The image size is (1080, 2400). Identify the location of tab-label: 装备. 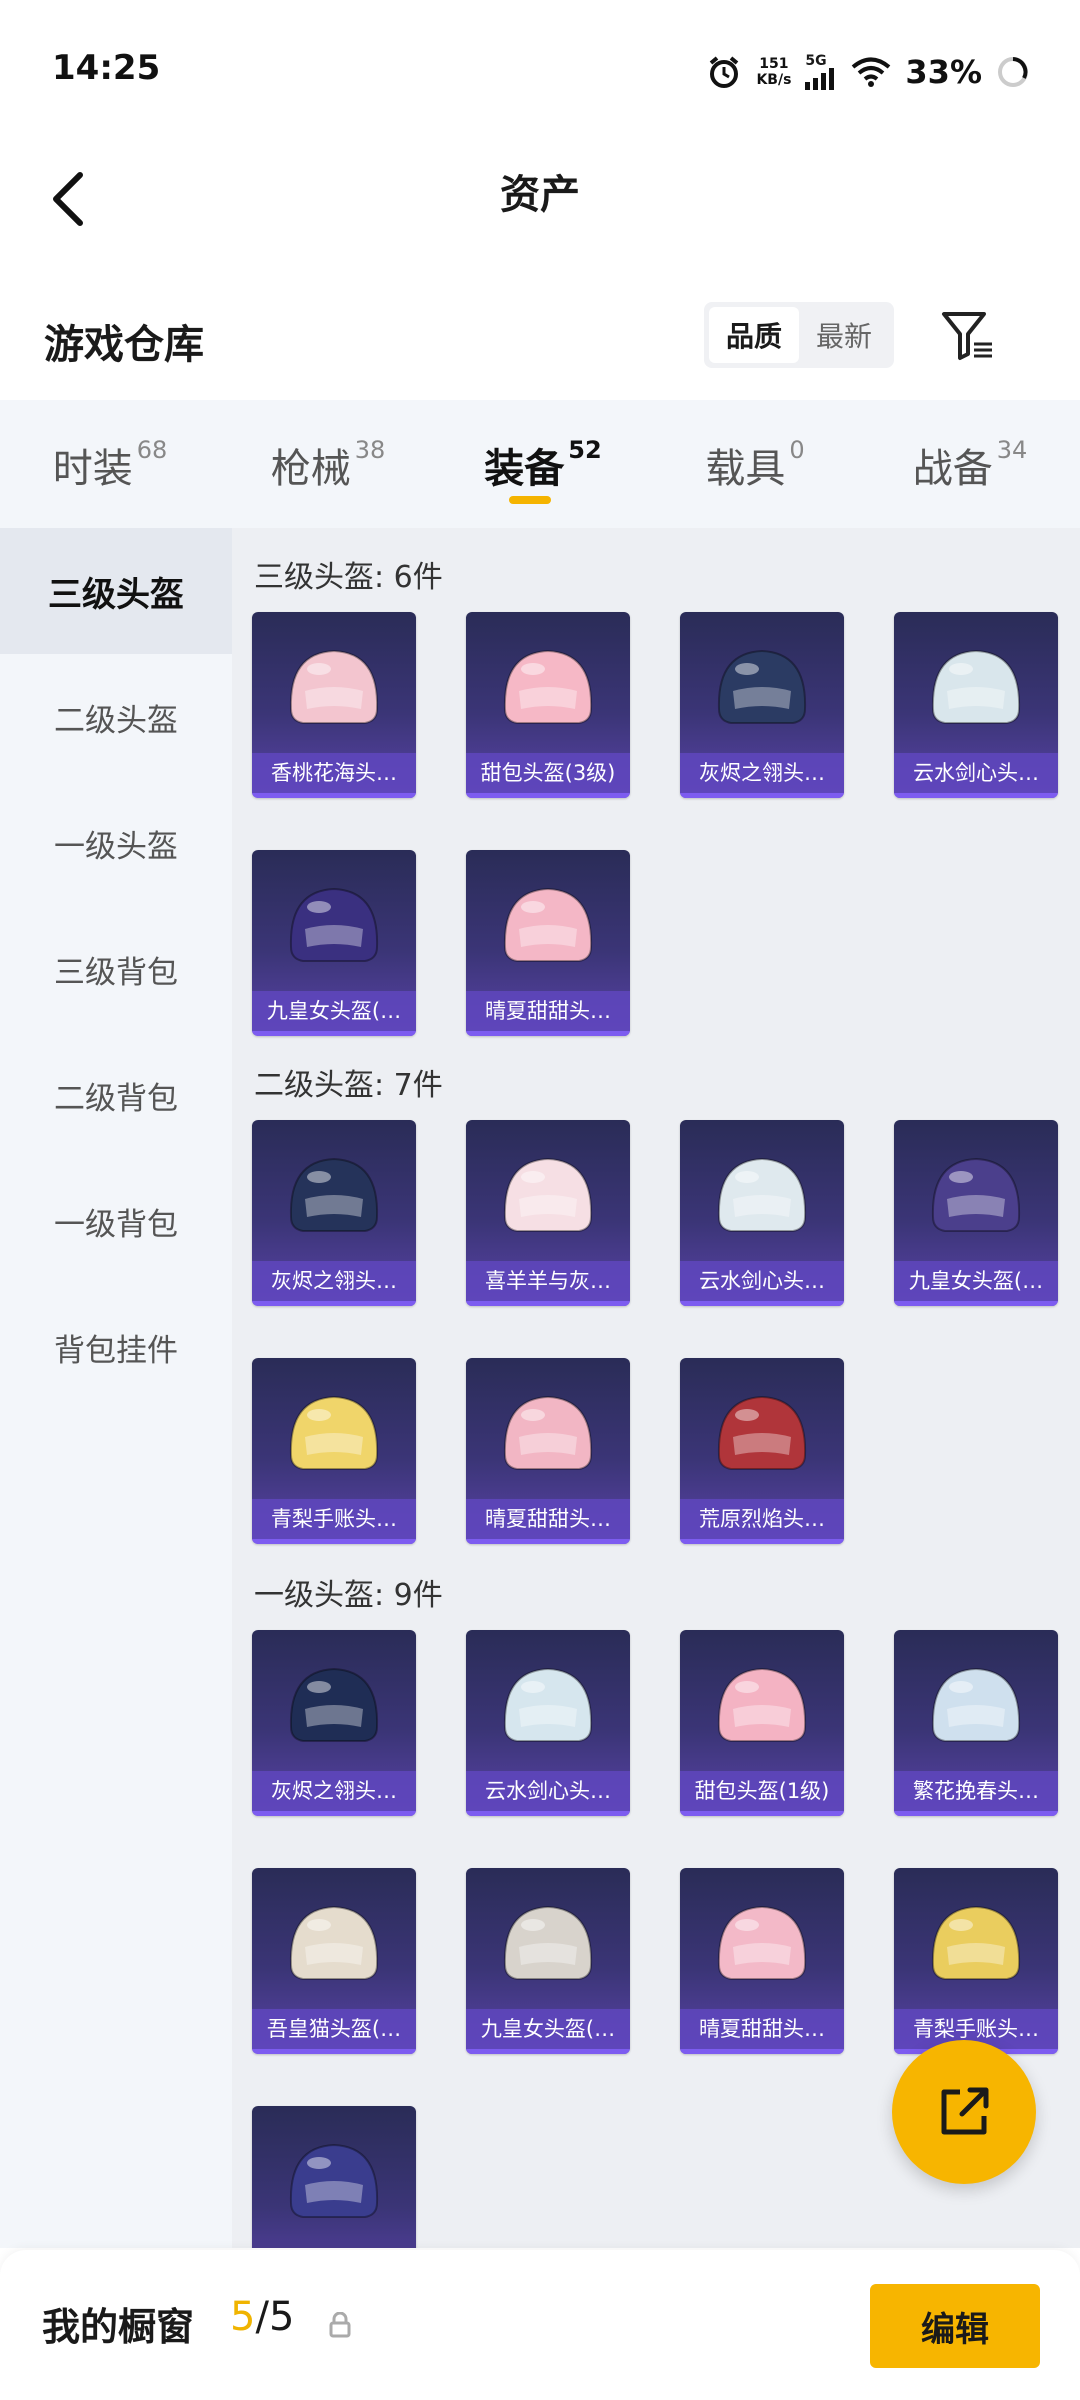
(524, 469).